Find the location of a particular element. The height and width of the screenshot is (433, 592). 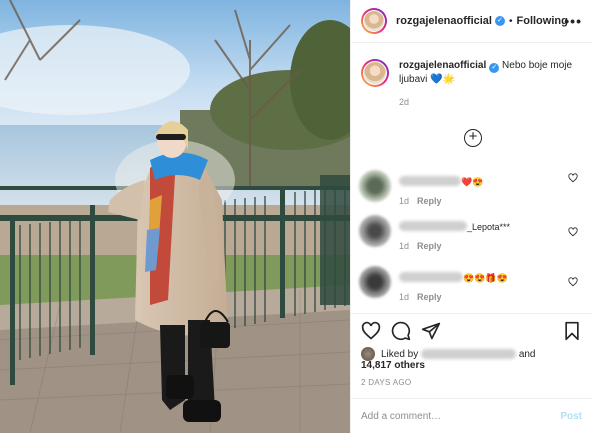

likes-count: 14,817 others is located at coordinates (393, 365).